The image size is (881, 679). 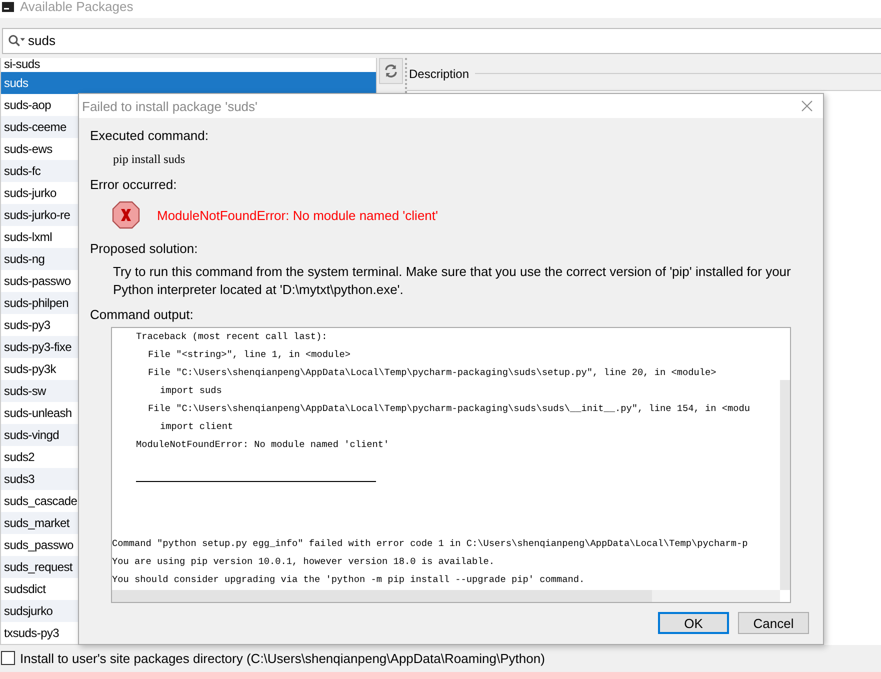 I want to click on refresh-icon, so click(x=391, y=71).